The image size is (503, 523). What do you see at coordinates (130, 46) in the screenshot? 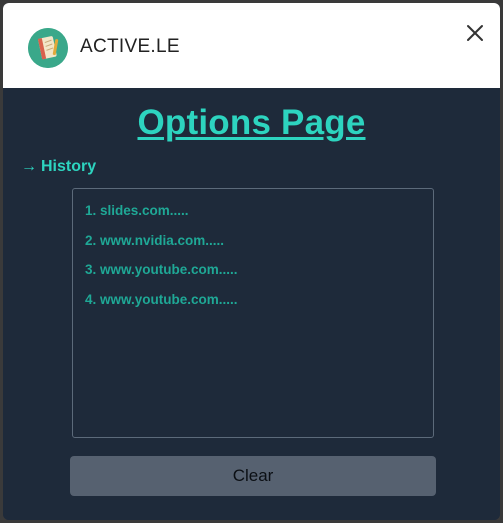
I see `app-name: ACTIVE.LE` at bounding box center [130, 46].